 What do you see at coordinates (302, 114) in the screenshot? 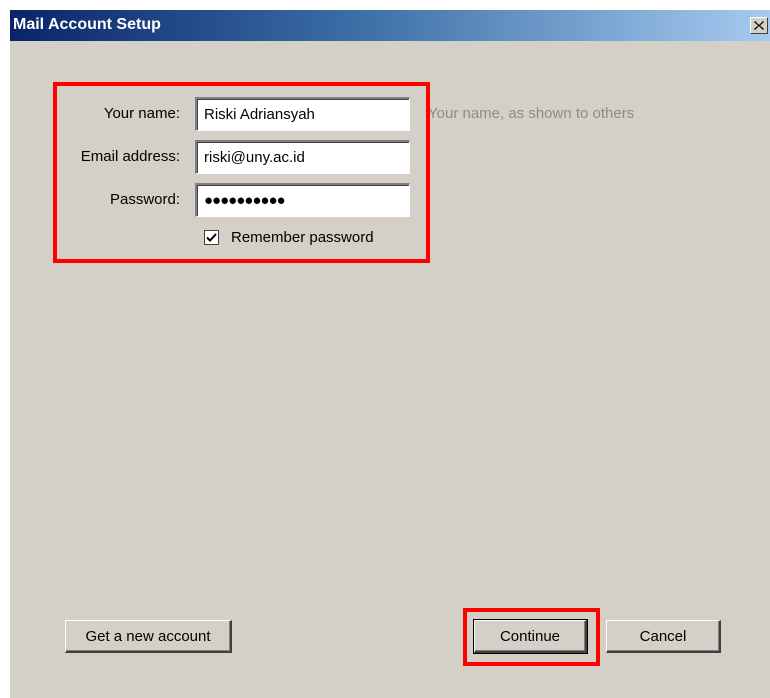
I see `name-input` at bounding box center [302, 114].